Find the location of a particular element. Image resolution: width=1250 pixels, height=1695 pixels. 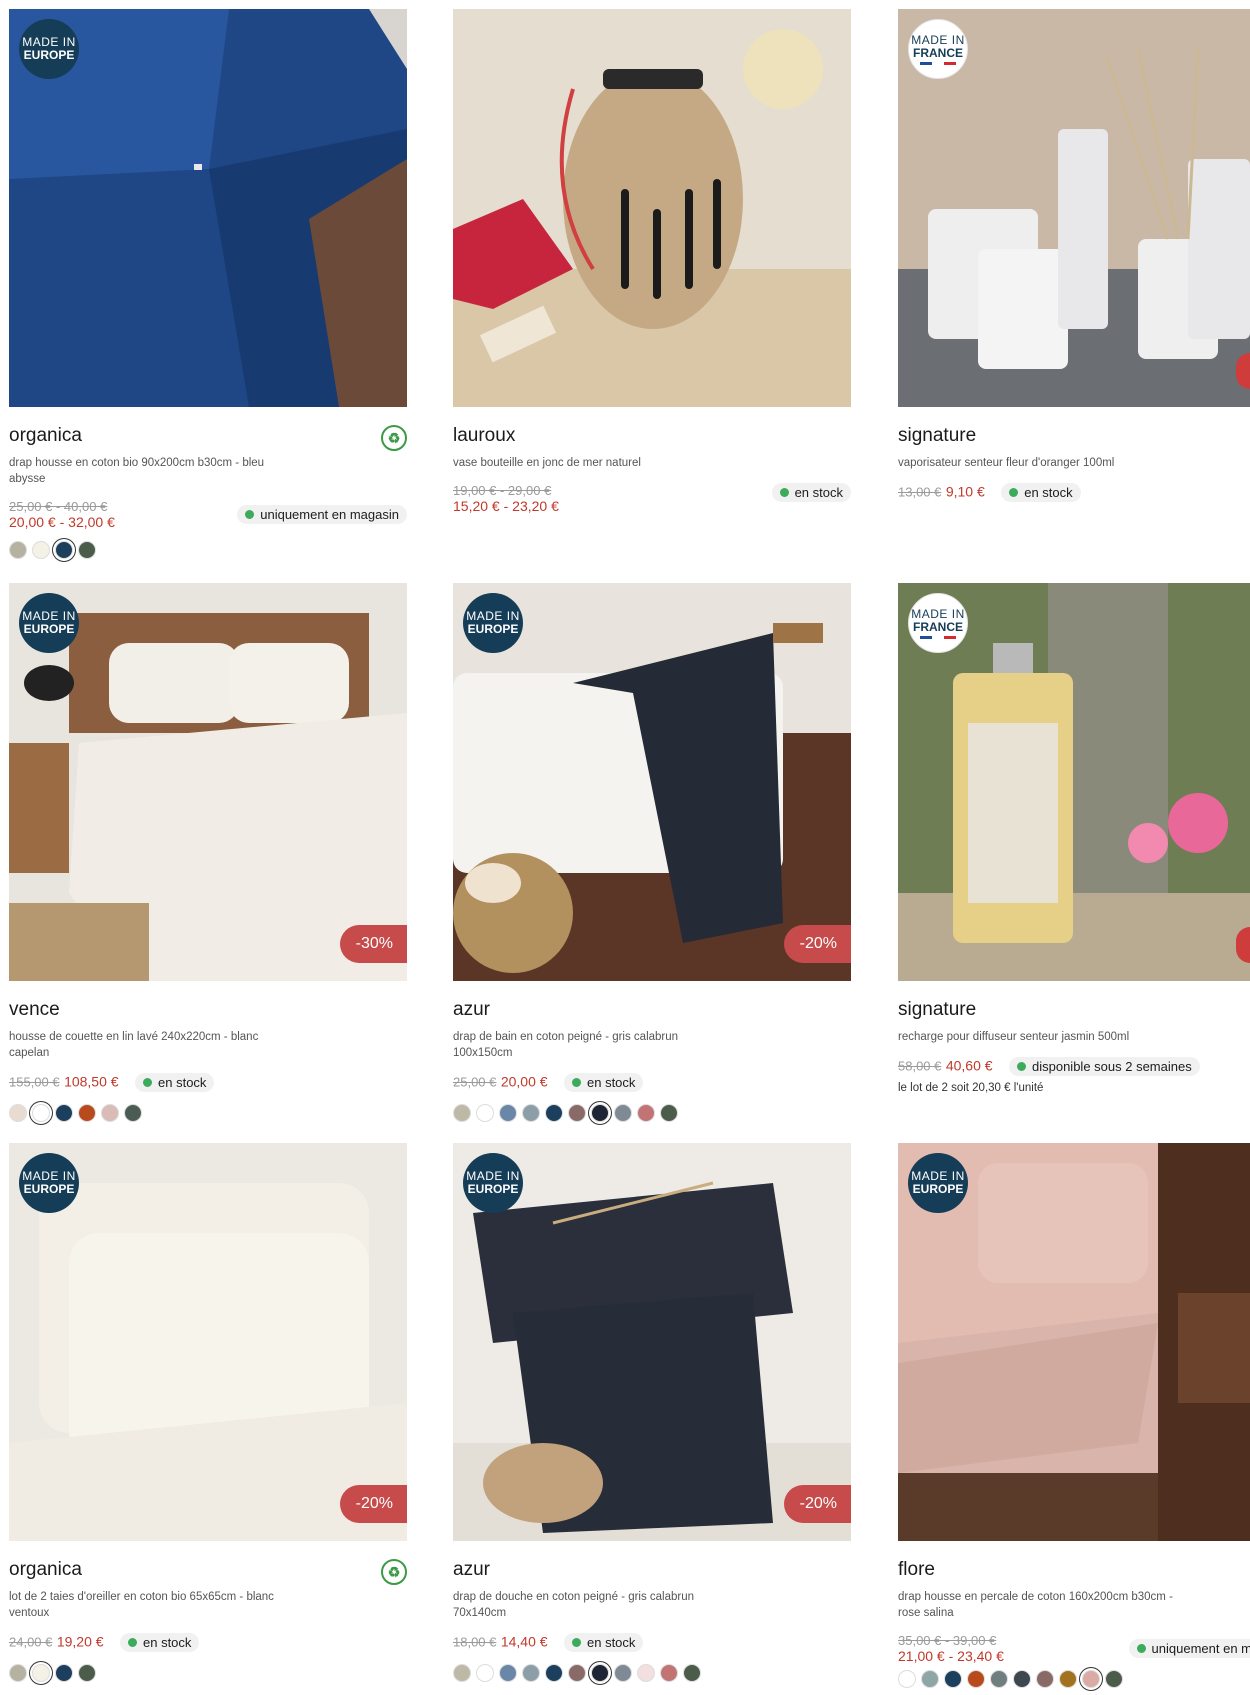

old-price: 58,00 € is located at coordinates (920, 1066).